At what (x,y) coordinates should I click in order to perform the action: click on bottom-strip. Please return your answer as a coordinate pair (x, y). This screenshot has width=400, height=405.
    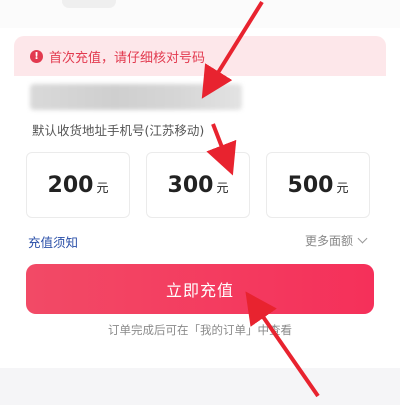
    Looking at the image, I should click on (200, 386).